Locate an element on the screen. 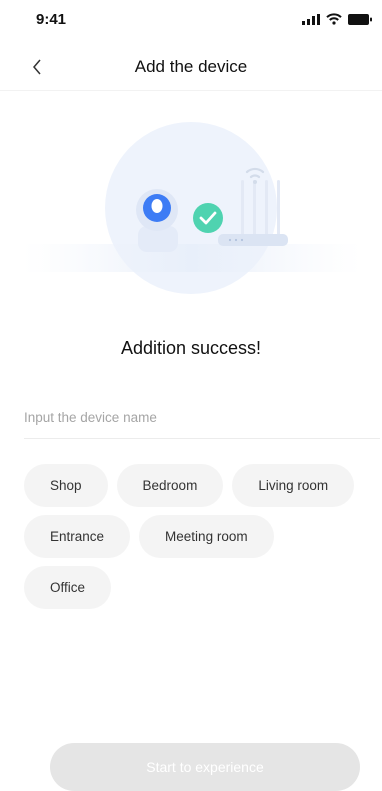 The image size is (382, 791). tag-row: Office is located at coordinates (203, 587).